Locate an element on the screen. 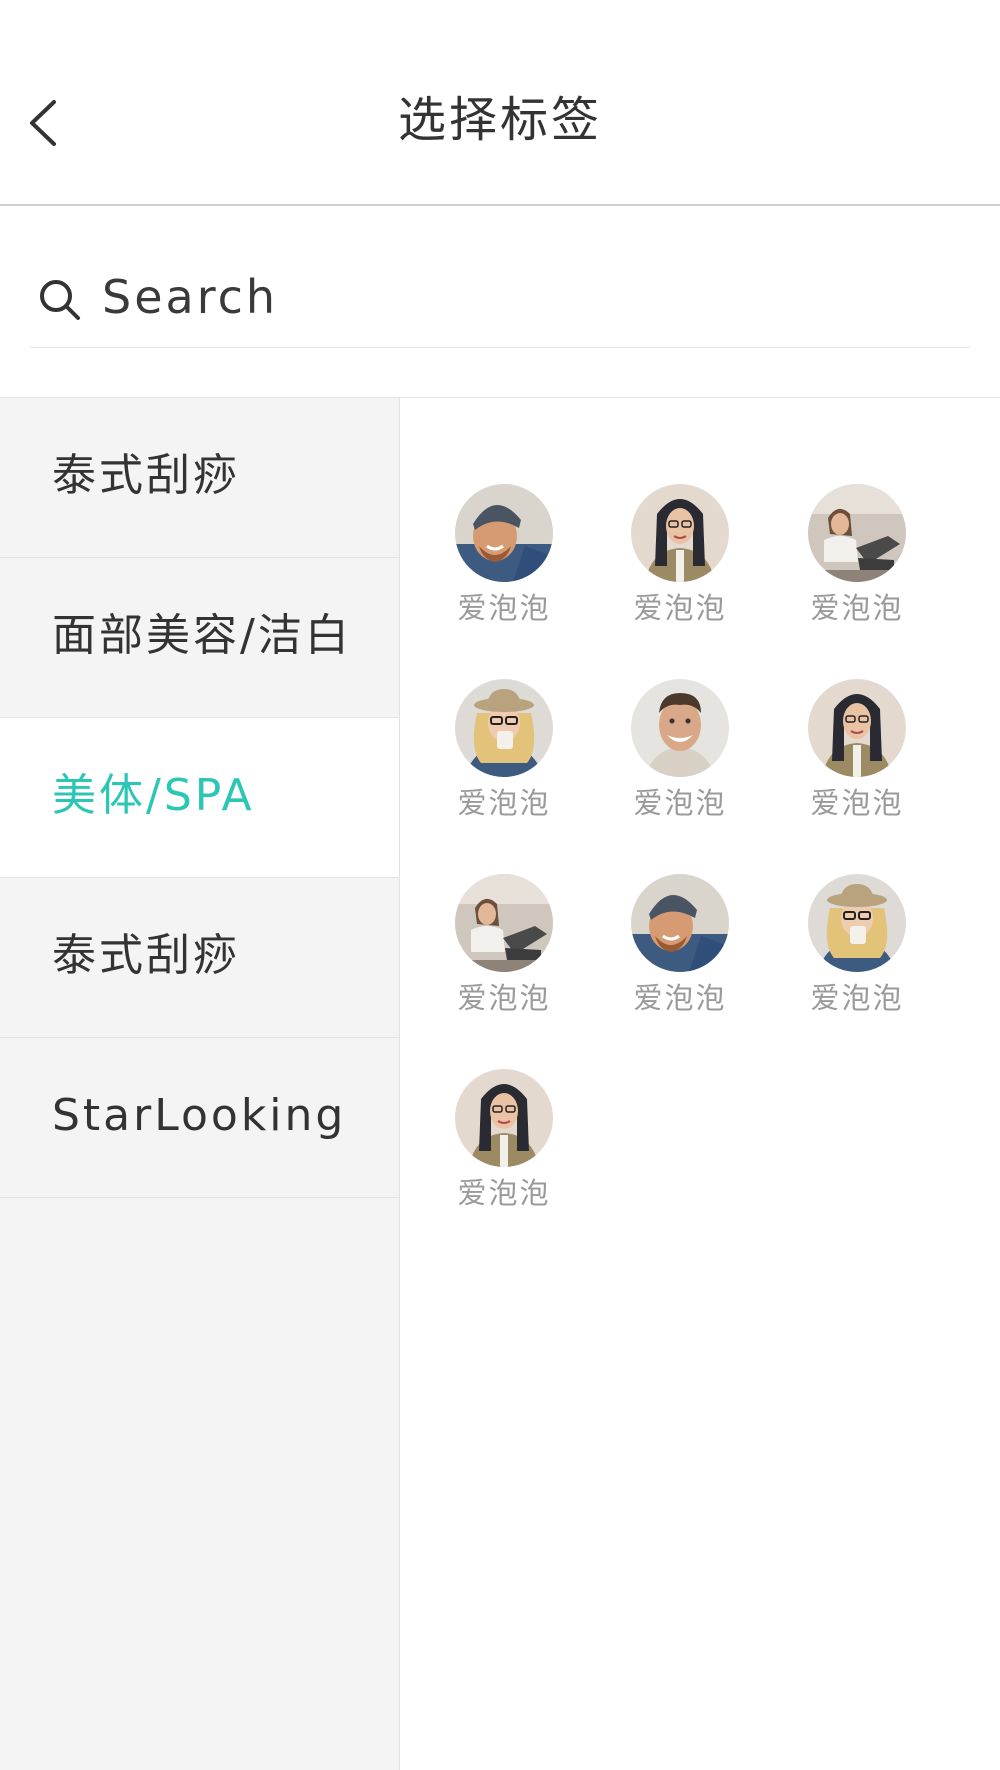 The image size is (1000, 1770). page-title: 选择标签 is located at coordinates (499, 120).